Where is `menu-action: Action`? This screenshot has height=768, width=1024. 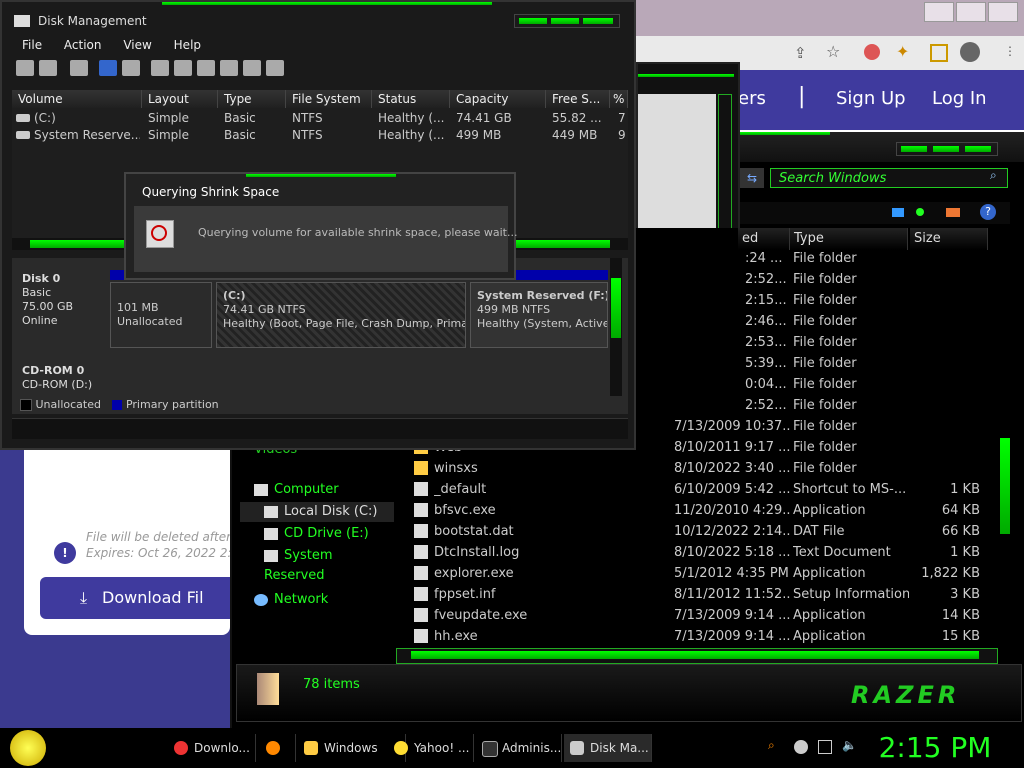
menu-action: Action is located at coordinates (83, 45).